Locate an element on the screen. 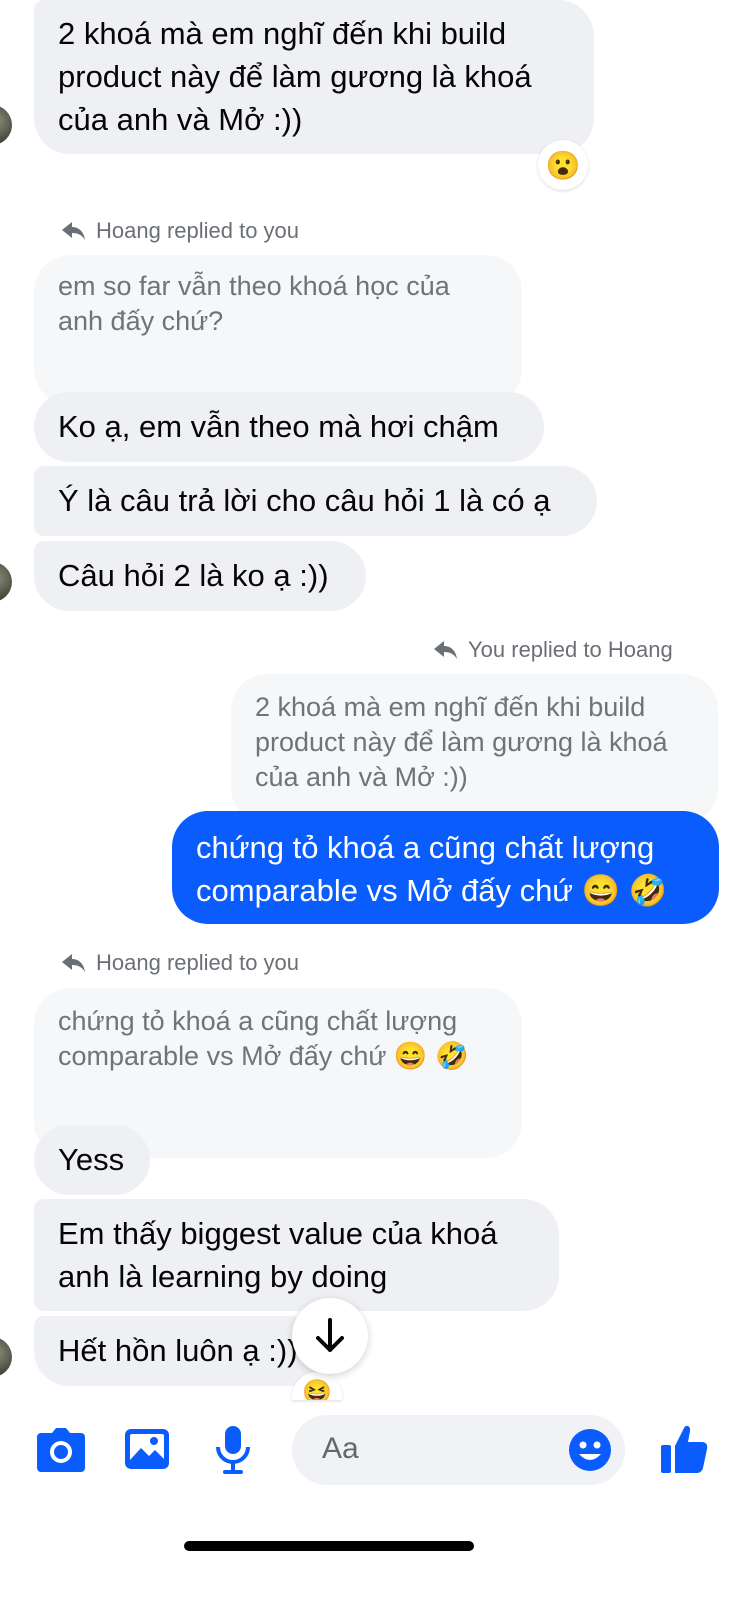 Image resolution: width=750 pixels, height=1601 pixels. message-text: Yess is located at coordinates (91, 1159).